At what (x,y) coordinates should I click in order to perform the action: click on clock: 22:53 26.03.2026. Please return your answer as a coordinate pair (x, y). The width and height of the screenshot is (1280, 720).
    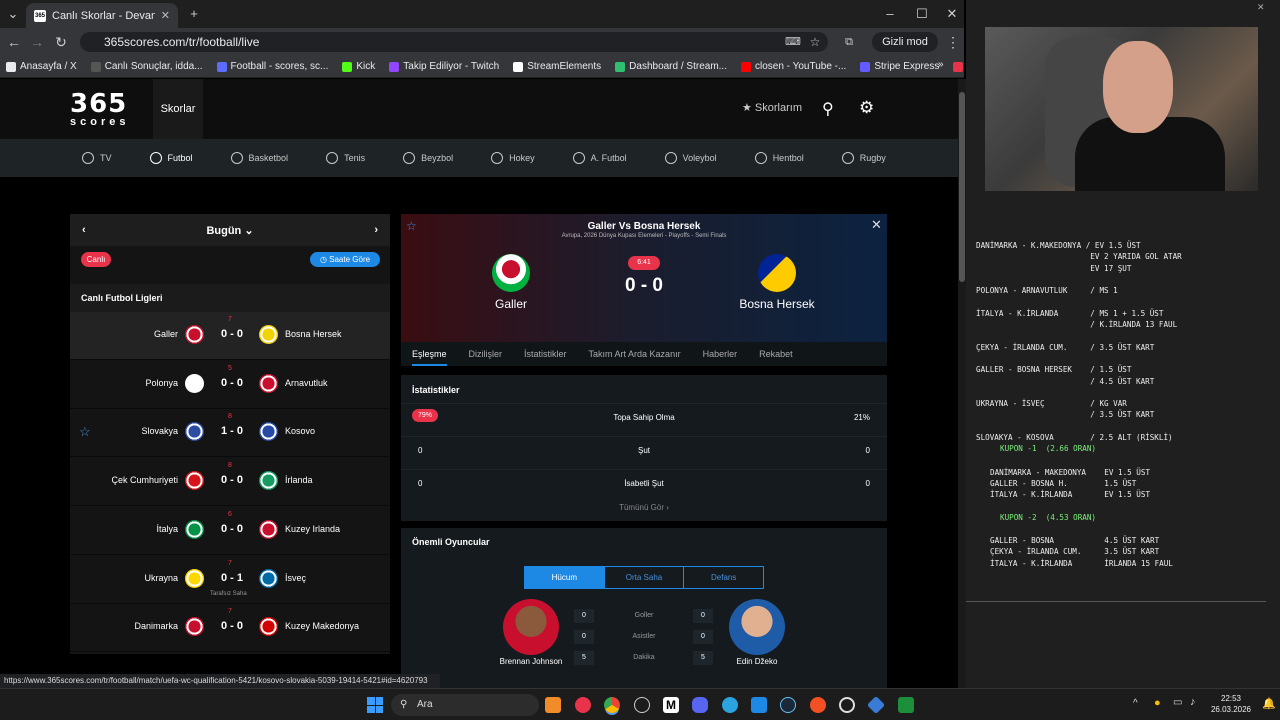
    Looking at the image, I should click on (1231, 704).